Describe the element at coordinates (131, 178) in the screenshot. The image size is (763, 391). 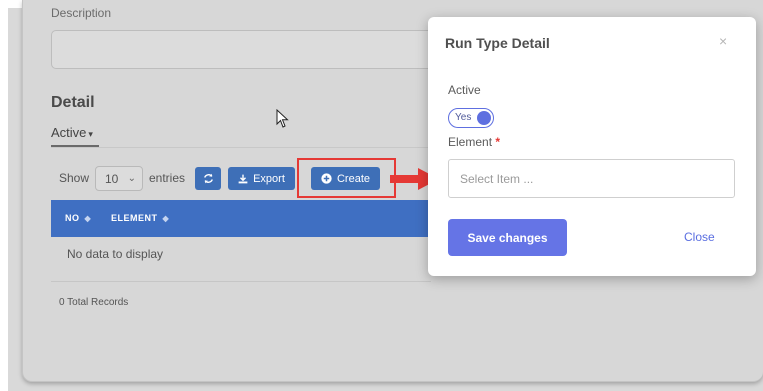
I see `chevron-down-icon: ⌄` at that location.